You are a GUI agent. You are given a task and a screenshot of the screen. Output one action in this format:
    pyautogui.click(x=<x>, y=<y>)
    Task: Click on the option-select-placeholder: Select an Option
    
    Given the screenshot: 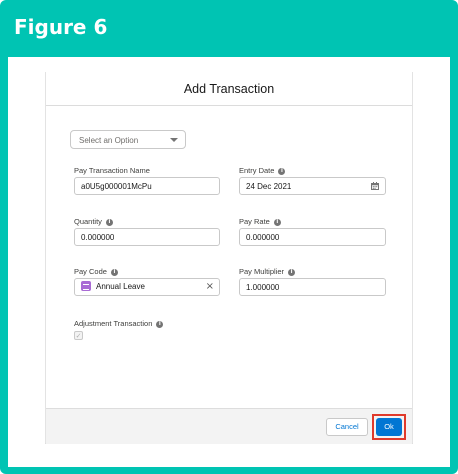 What is the action you would take?
    pyautogui.click(x=109, y=140)
    